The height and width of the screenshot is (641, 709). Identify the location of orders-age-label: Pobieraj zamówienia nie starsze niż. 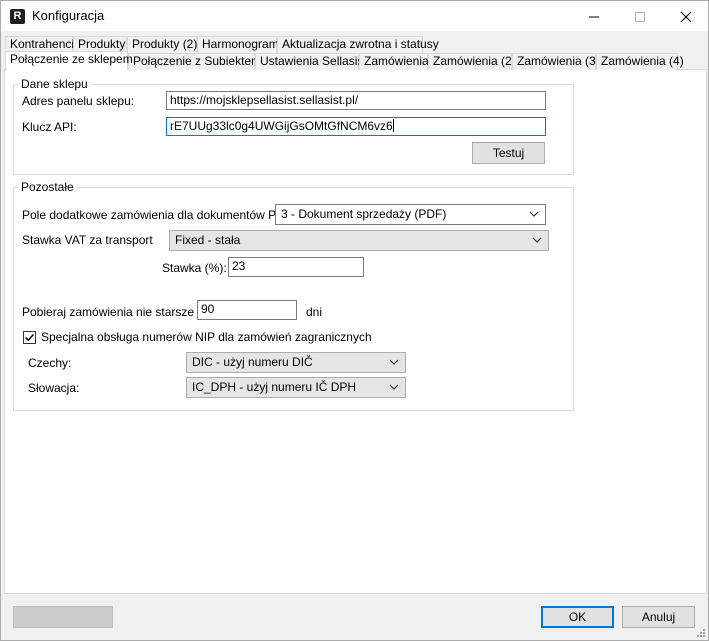
(117, 312).